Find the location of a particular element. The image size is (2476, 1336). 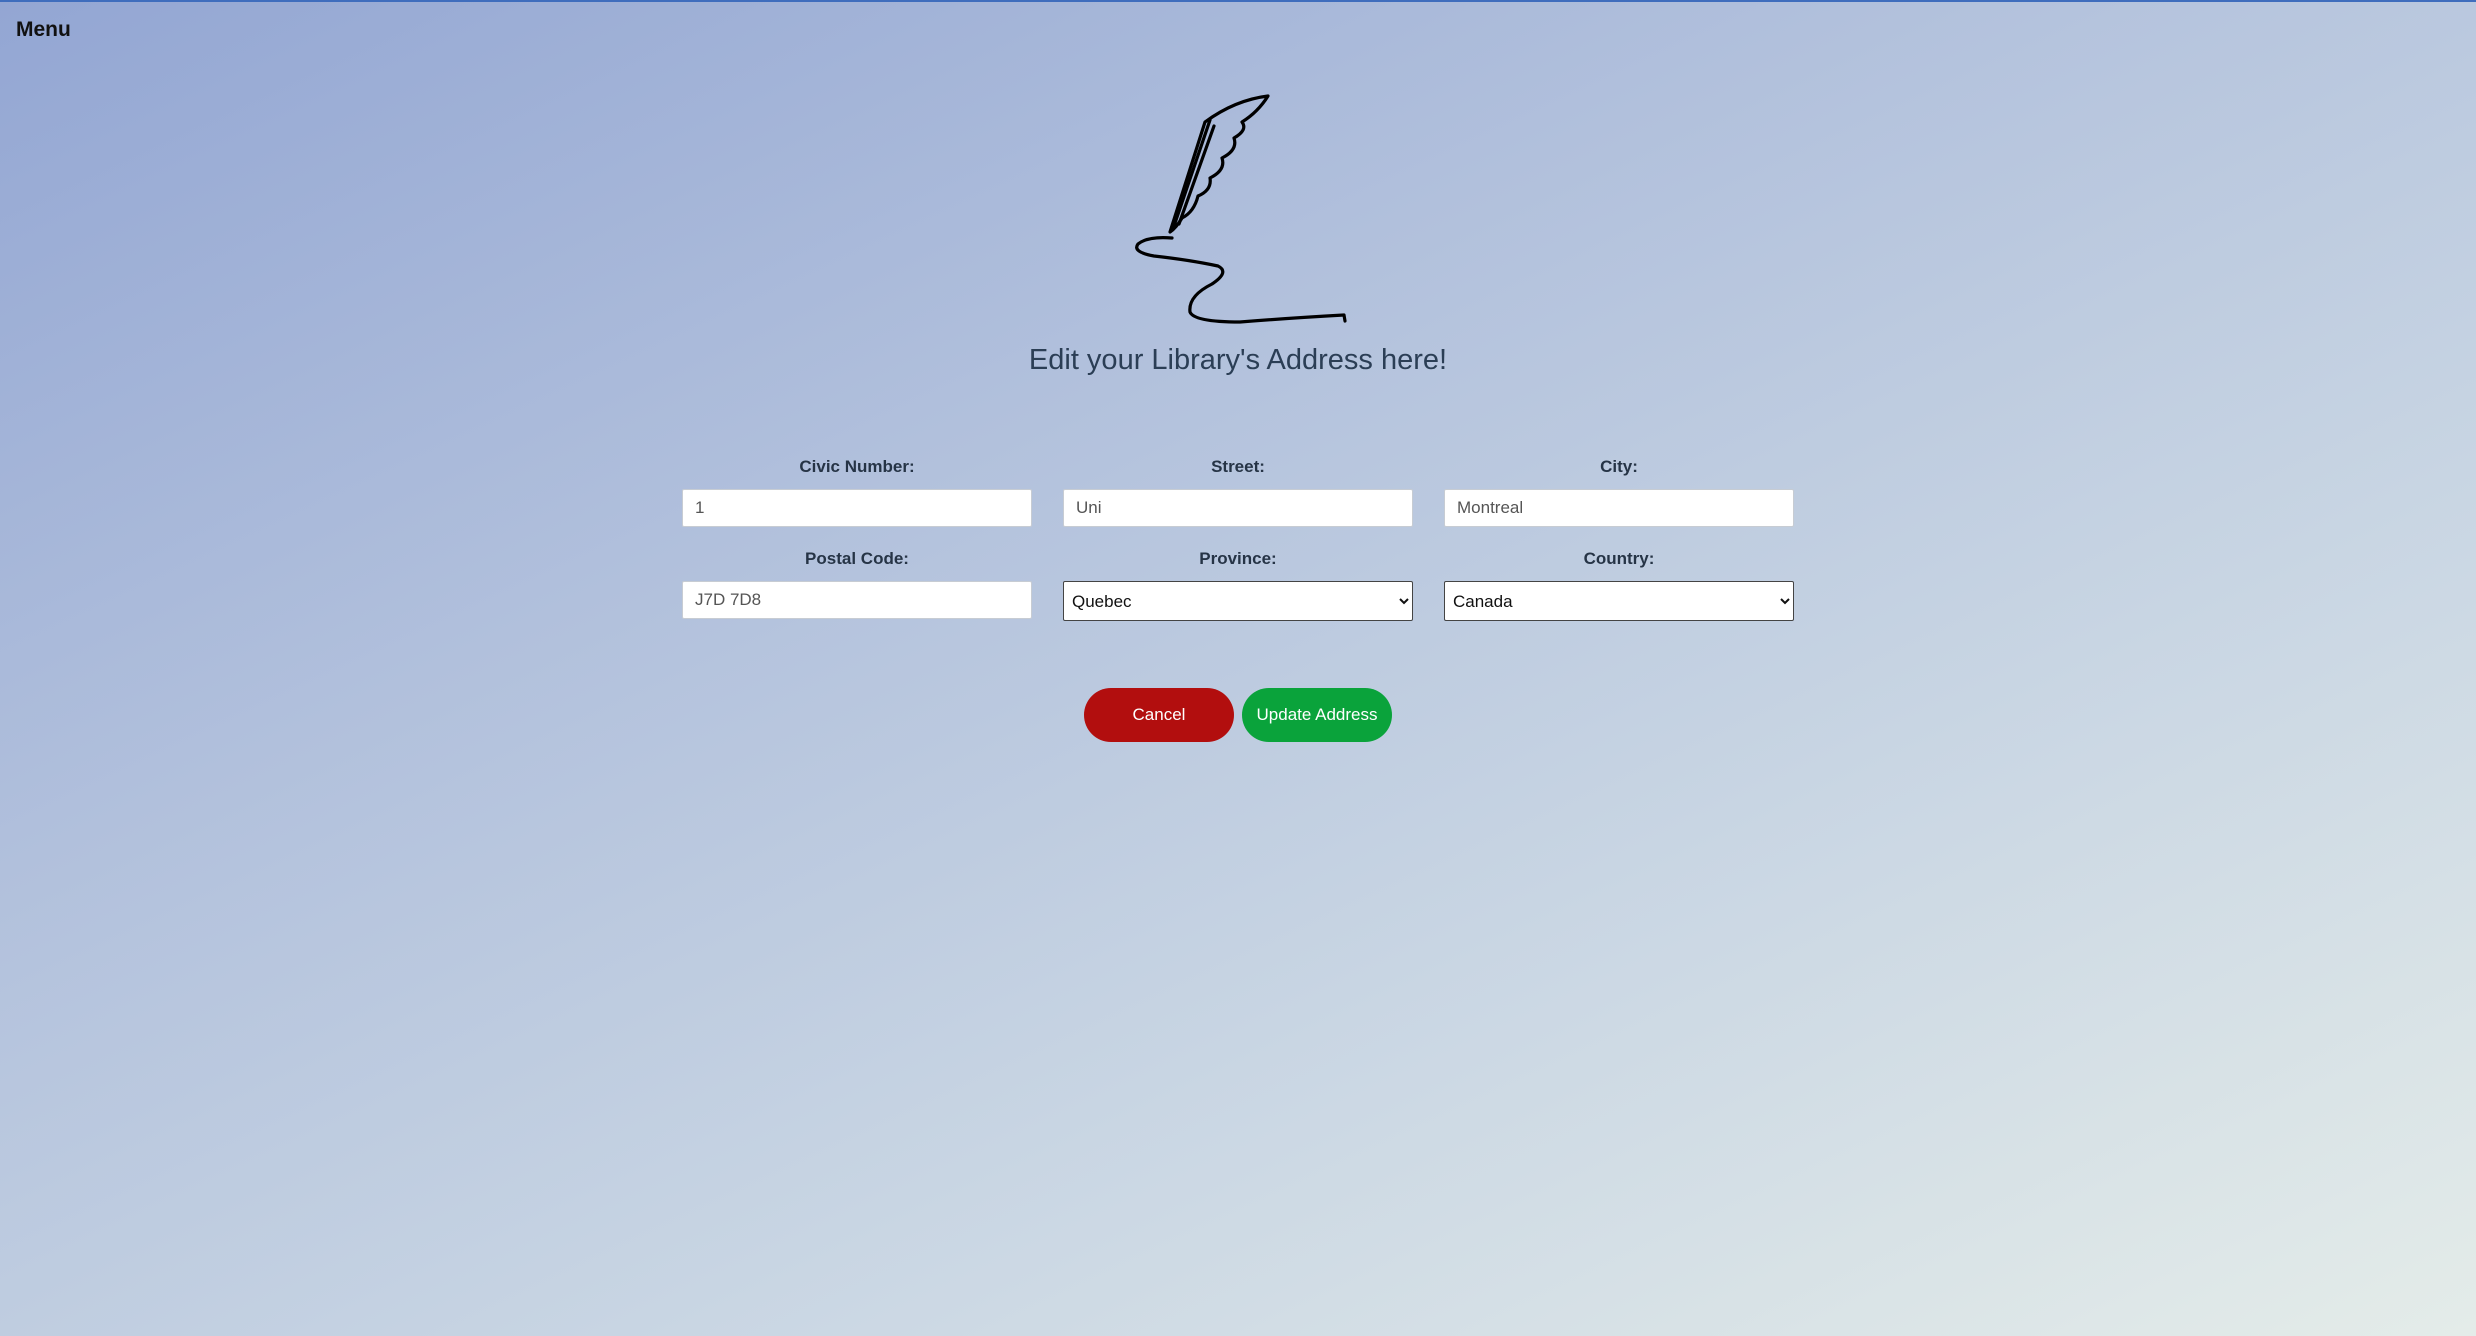

cancel-button: Cancel is located at coordinates (1159, 715).